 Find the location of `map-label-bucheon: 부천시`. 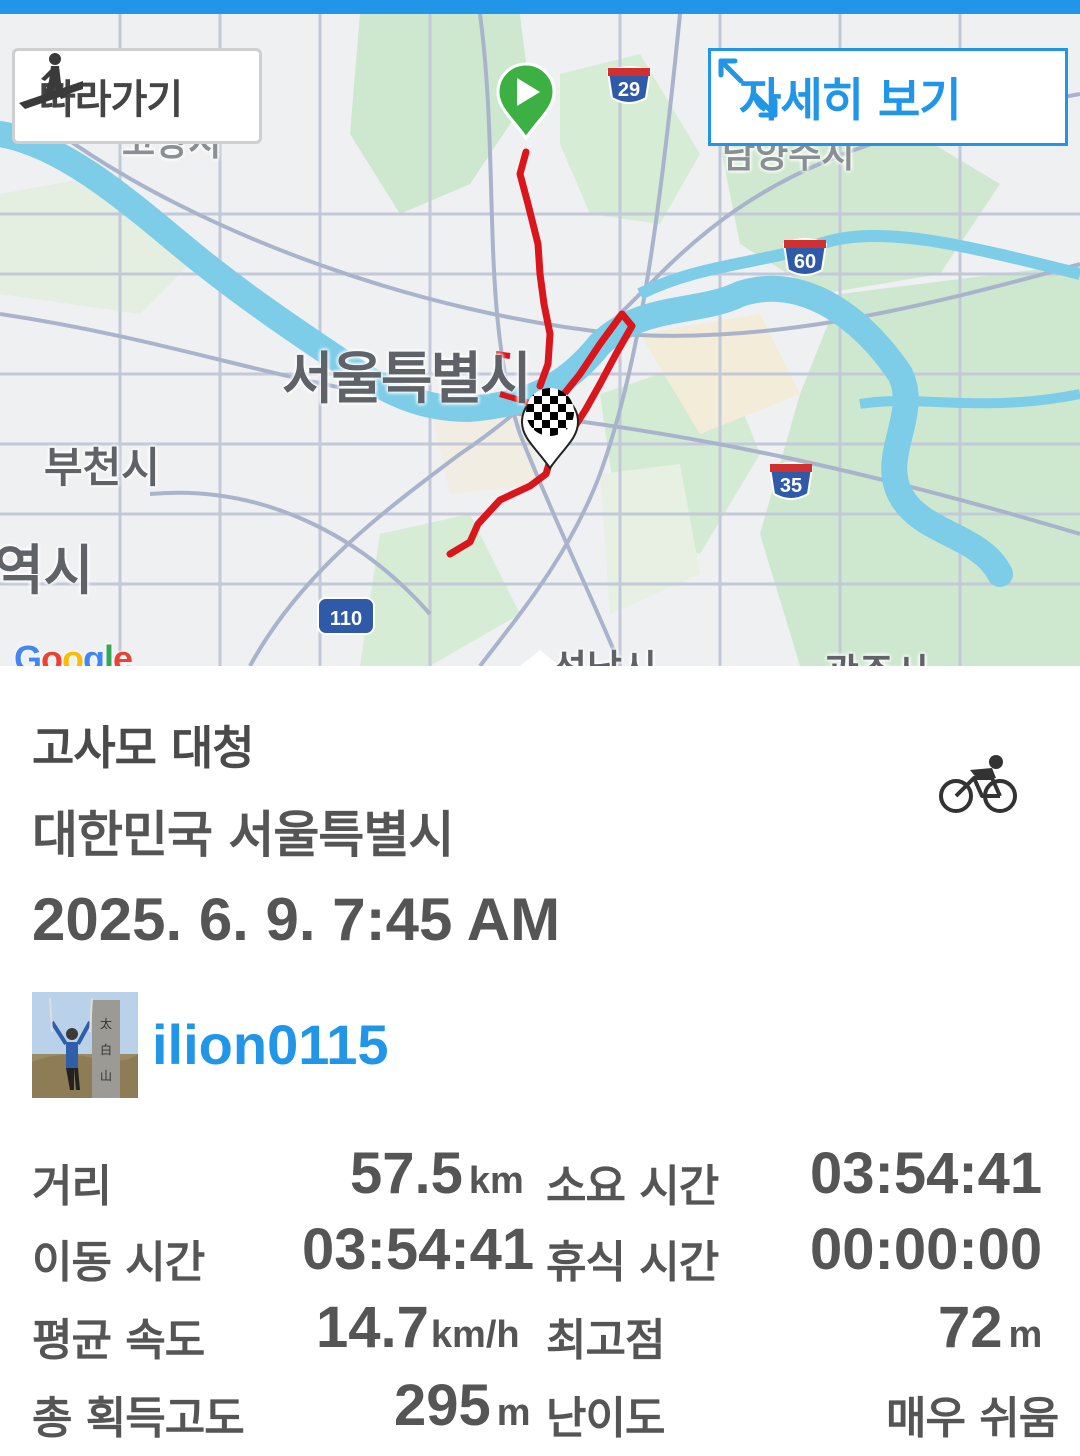

map-label-bucheon: 부천시 is located at coordinates (102, 467).